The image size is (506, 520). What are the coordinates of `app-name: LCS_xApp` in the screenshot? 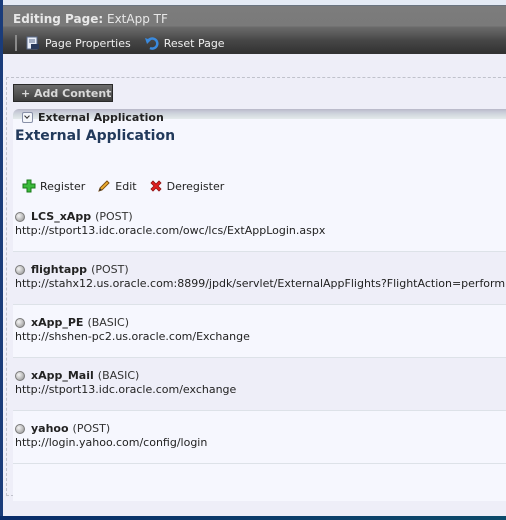 It's located at (61, 216).